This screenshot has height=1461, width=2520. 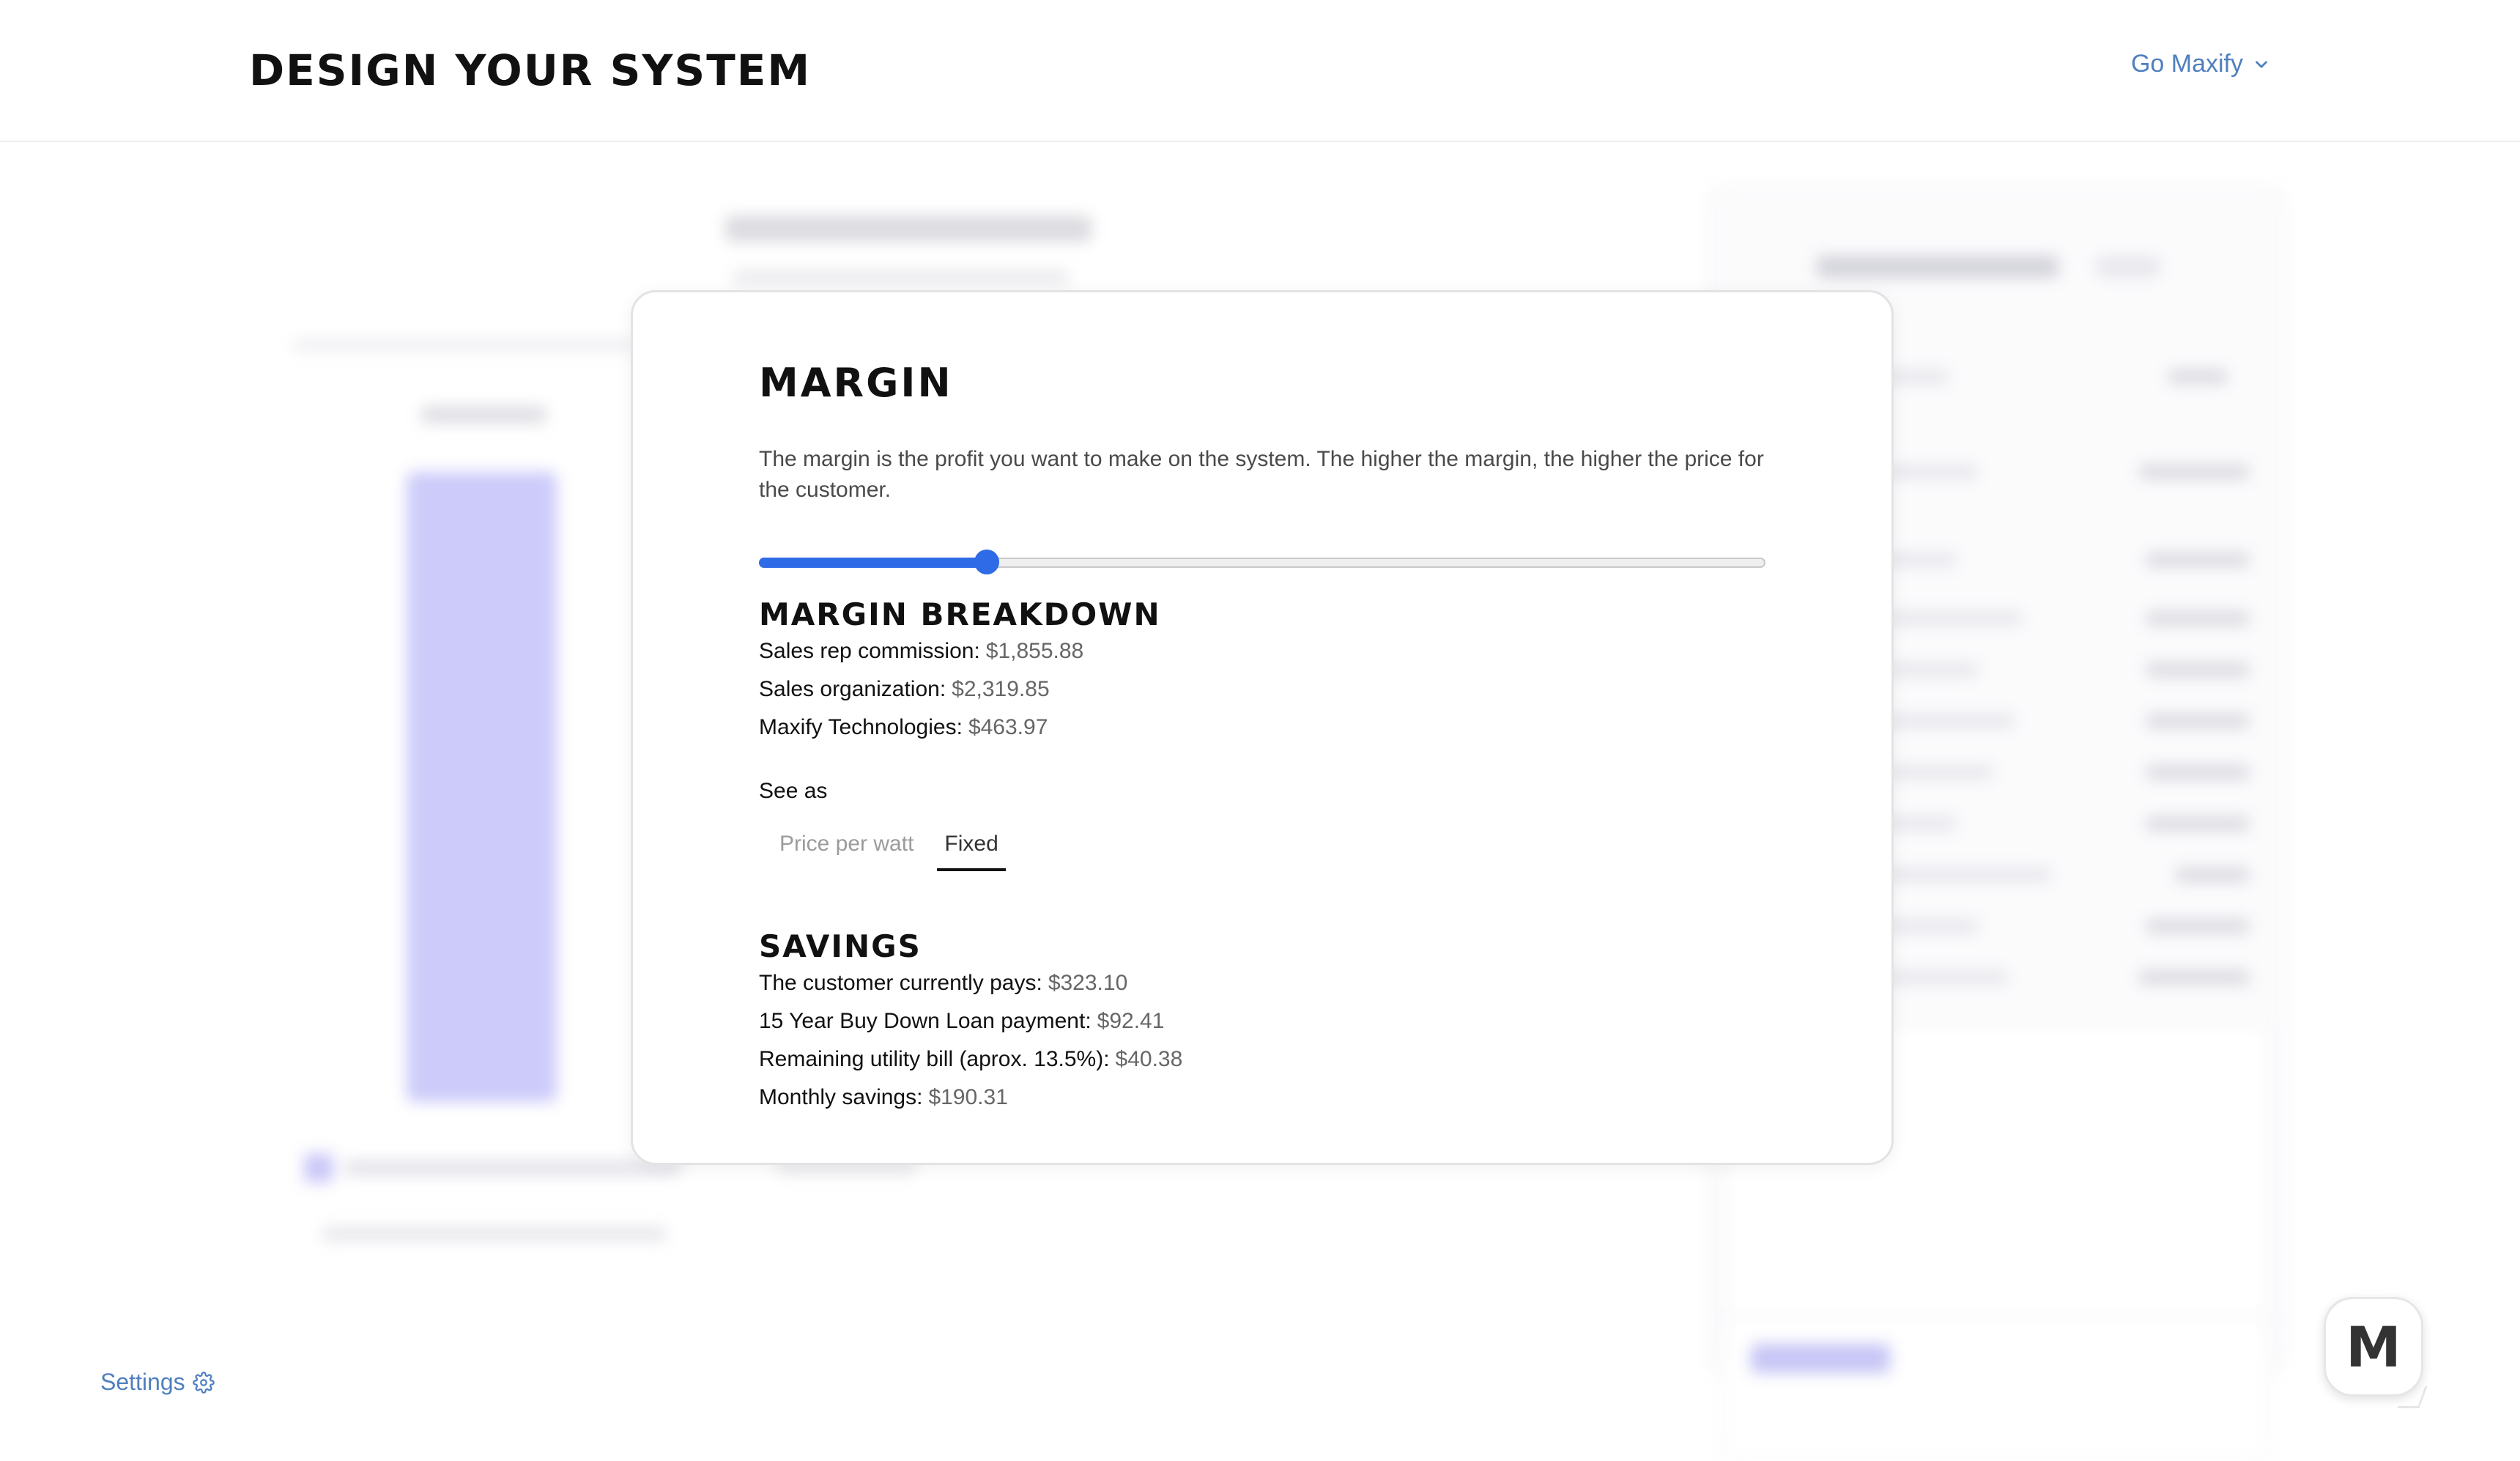 I want to click on savings-row: The customer currently pays: $323.10, so click(x=1264, y=983).